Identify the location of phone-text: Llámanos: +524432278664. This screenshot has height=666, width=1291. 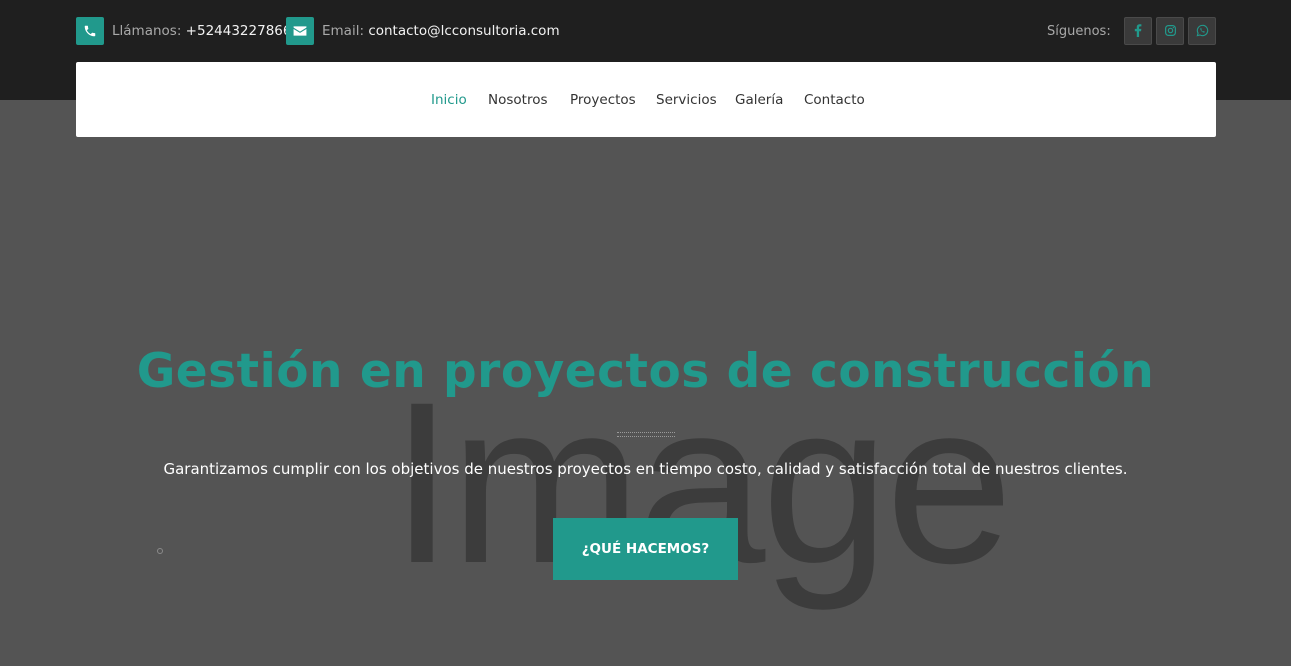
(206, 31).